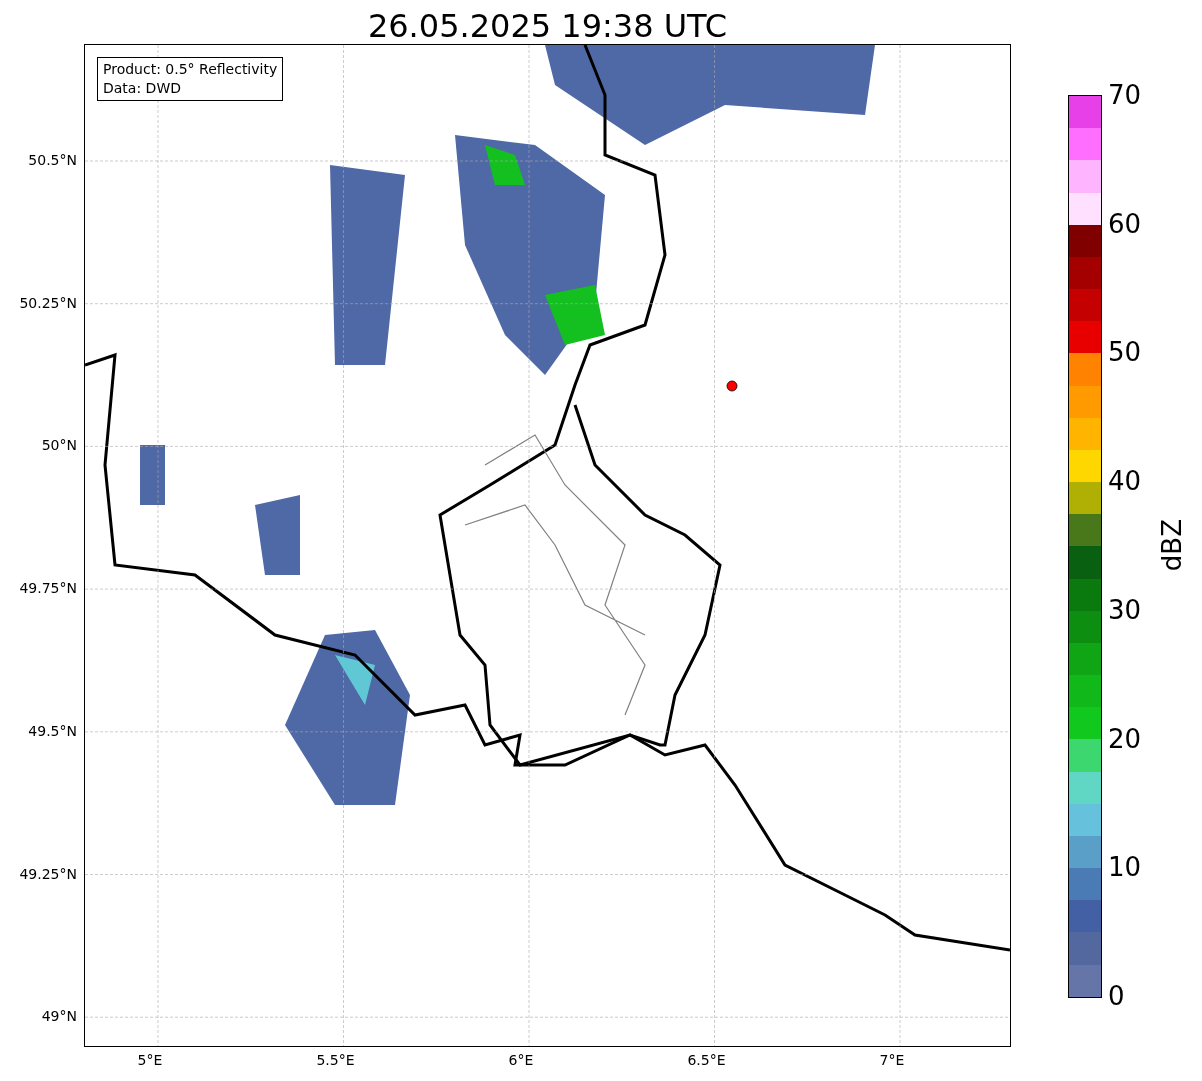 The width and height of the screenshot is (1202, 1081). What do you see at coordinates (1125, 481) in the screenshot?
I see `tick-label: 40` at bounding box center [1125, 481].